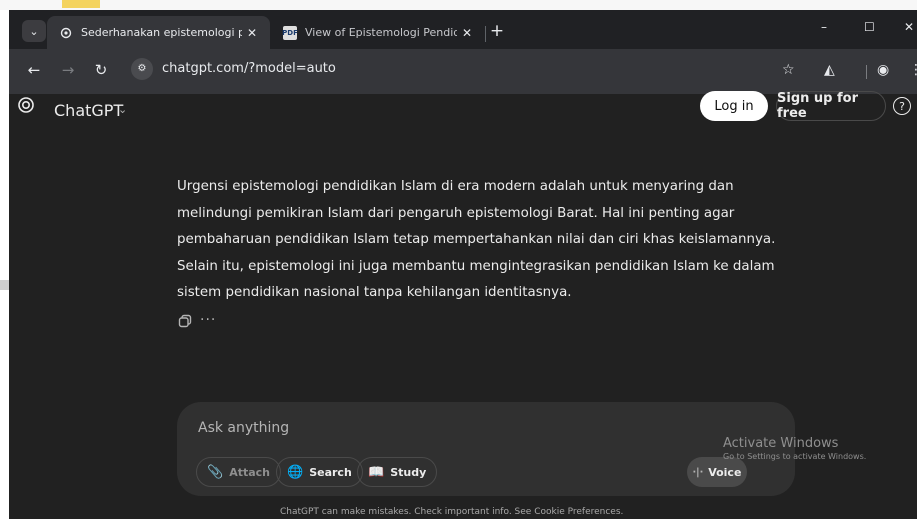 The image size is (917, 519). Describe the element at coordinates (161, 32) in the screenshot. I see `tab-title: Sederhanakan epistemologi pe` at that location.